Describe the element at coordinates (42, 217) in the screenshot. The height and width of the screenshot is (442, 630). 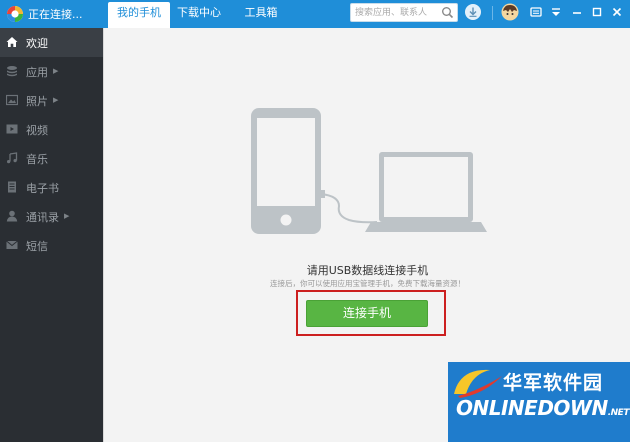
I see `sidebar-item-label: 通讯录` at that location.